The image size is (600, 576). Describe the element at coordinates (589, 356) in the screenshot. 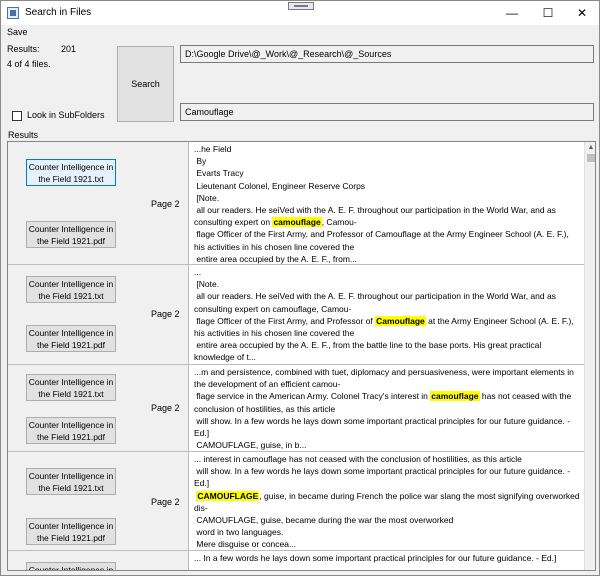

I see `results-scrollbar: ▲` at that location.